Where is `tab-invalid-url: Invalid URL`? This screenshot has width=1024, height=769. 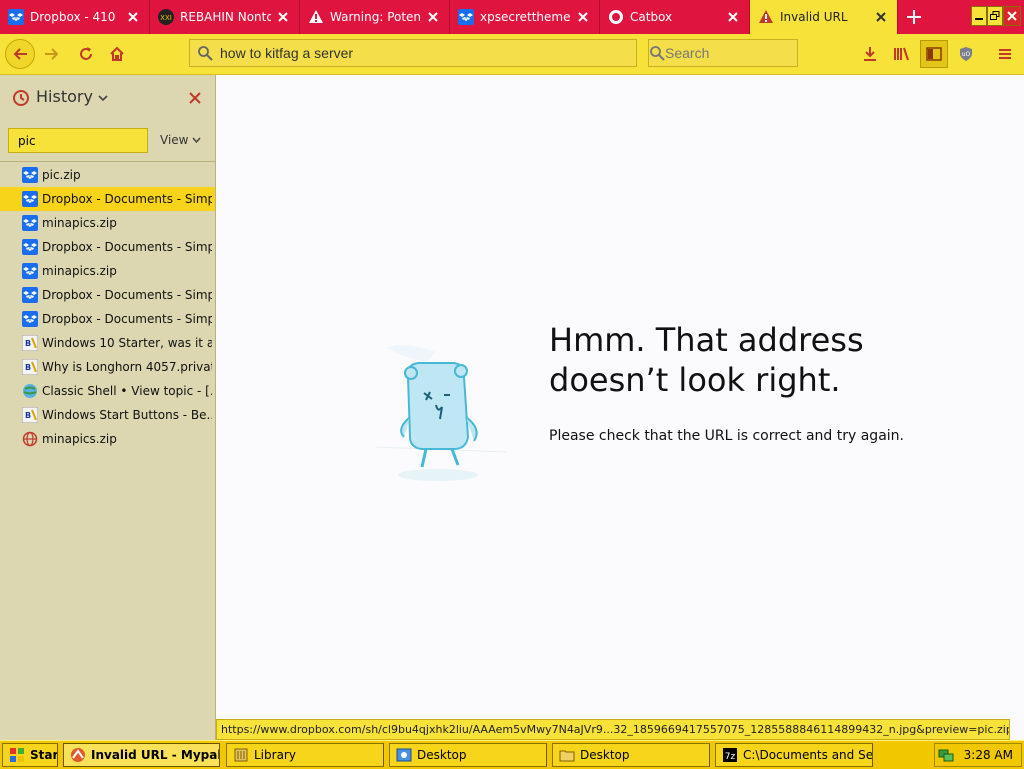
tab-invalid-url: Invalid URL is located at coordinates (824, 17).